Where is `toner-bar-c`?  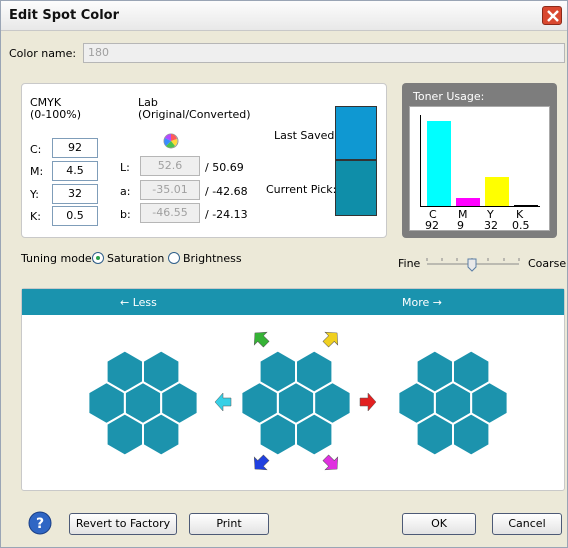 toner-bar-c is located at coordinates (439, 163).